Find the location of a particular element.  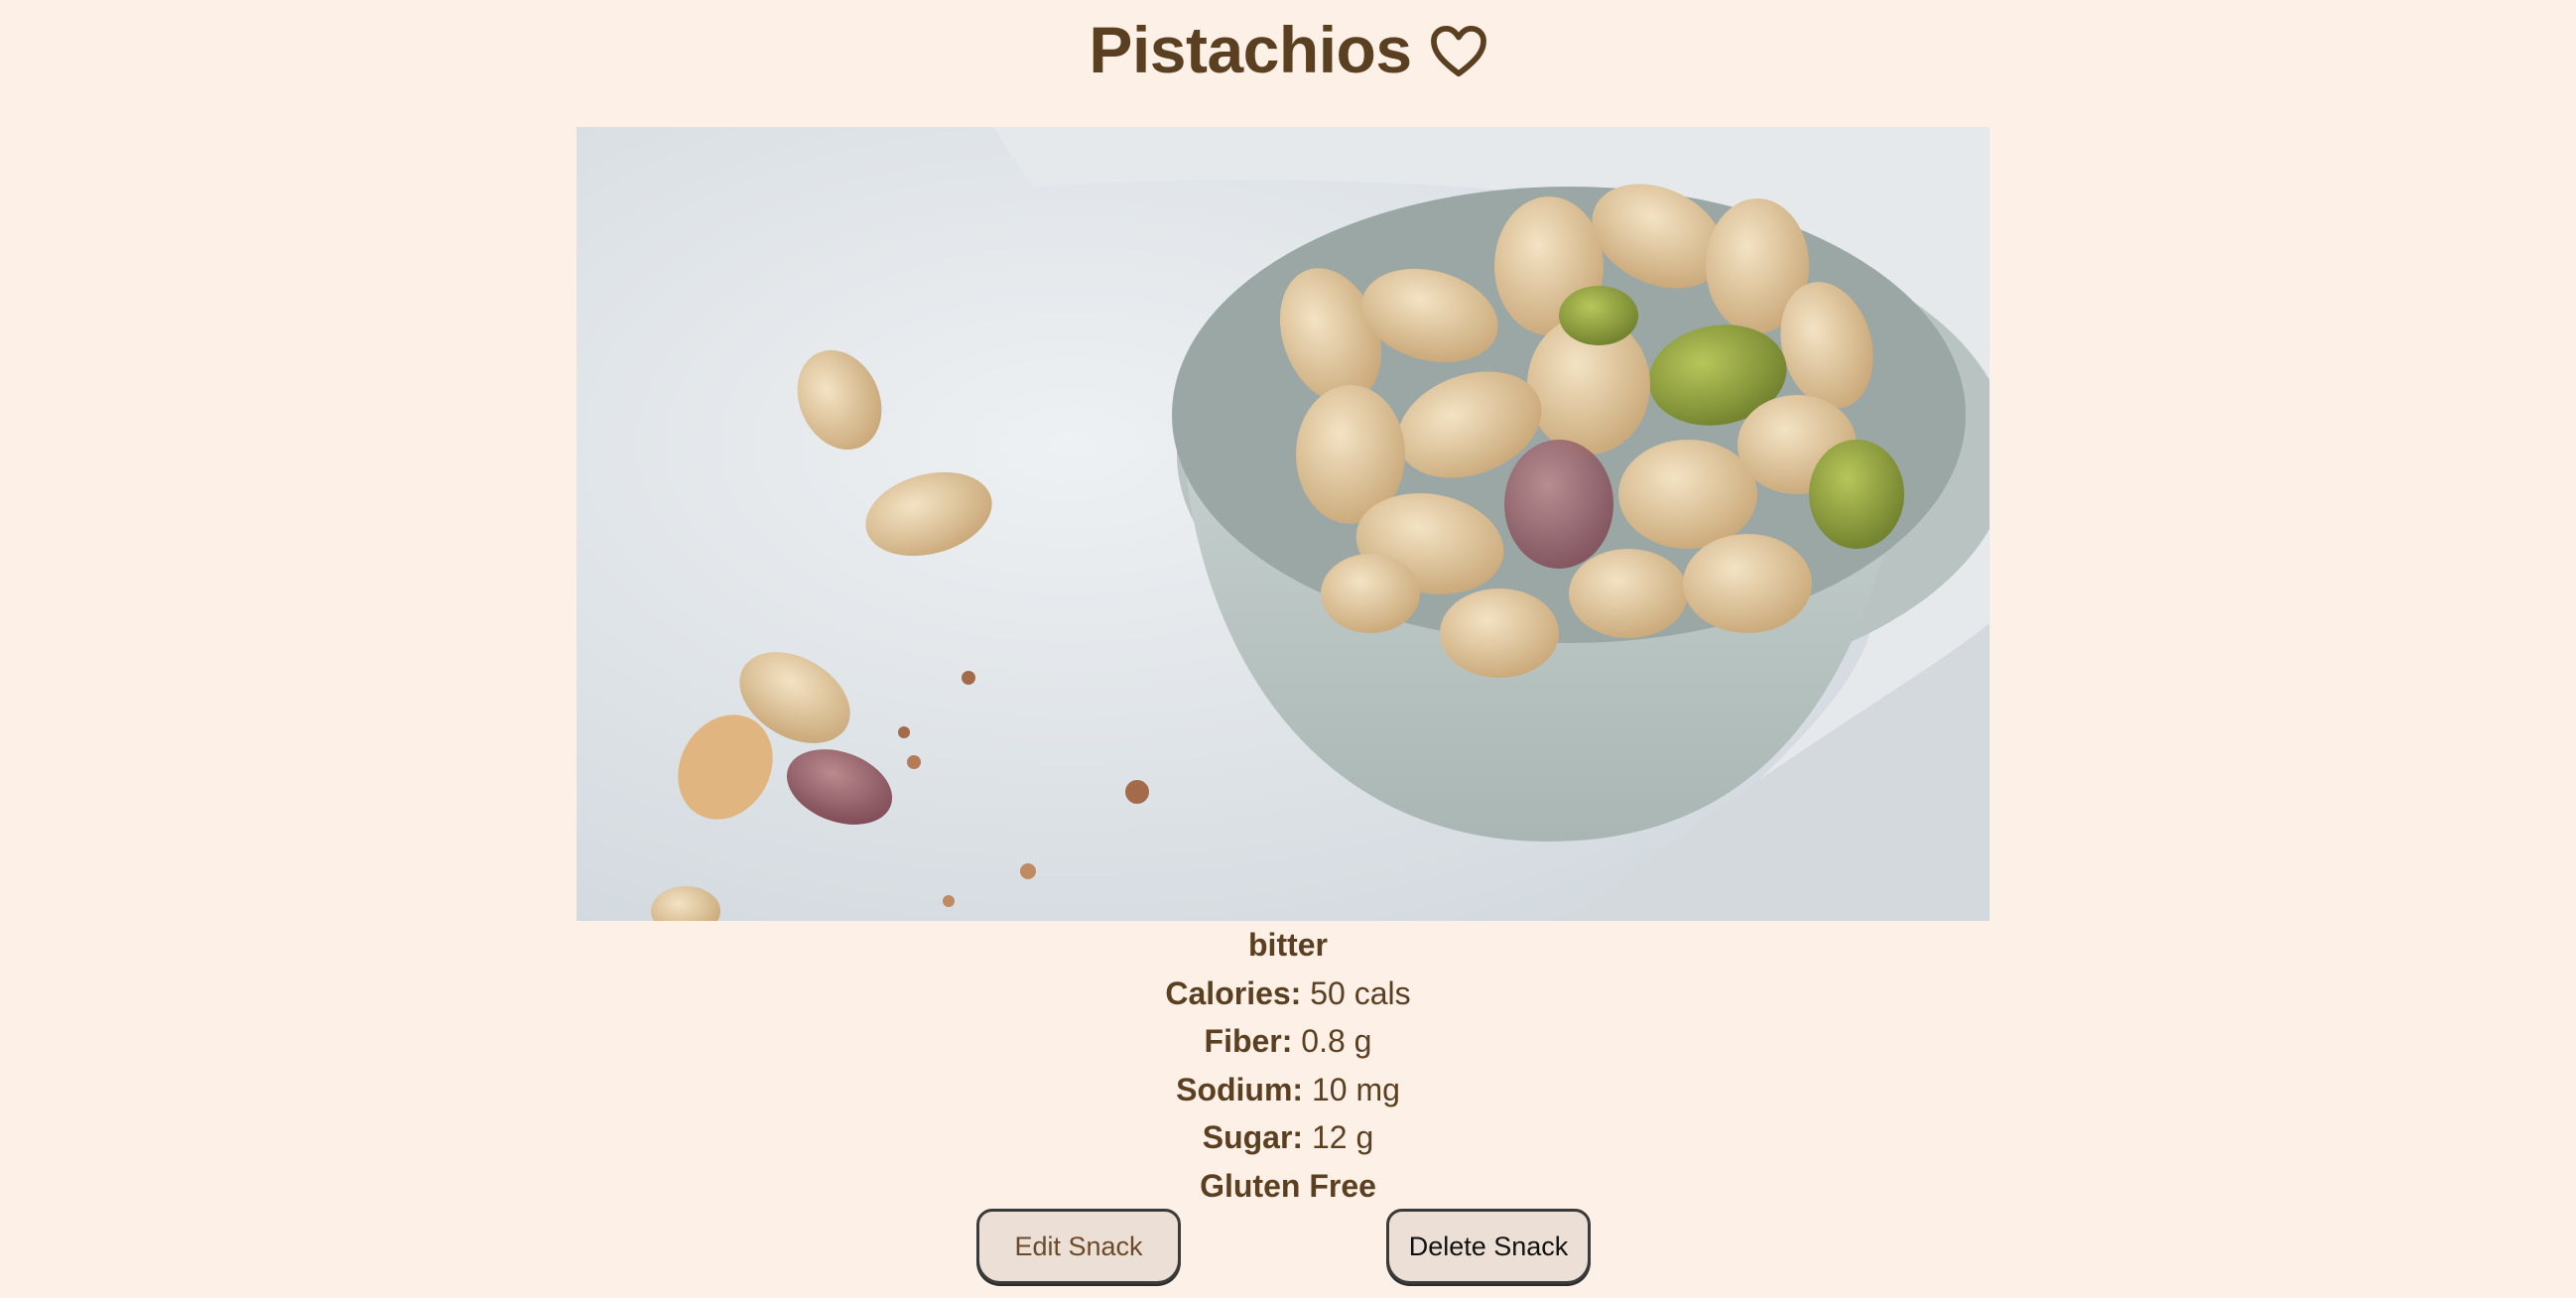

nutrition-value: 10 mg is located at coordinates (1356, 1089).